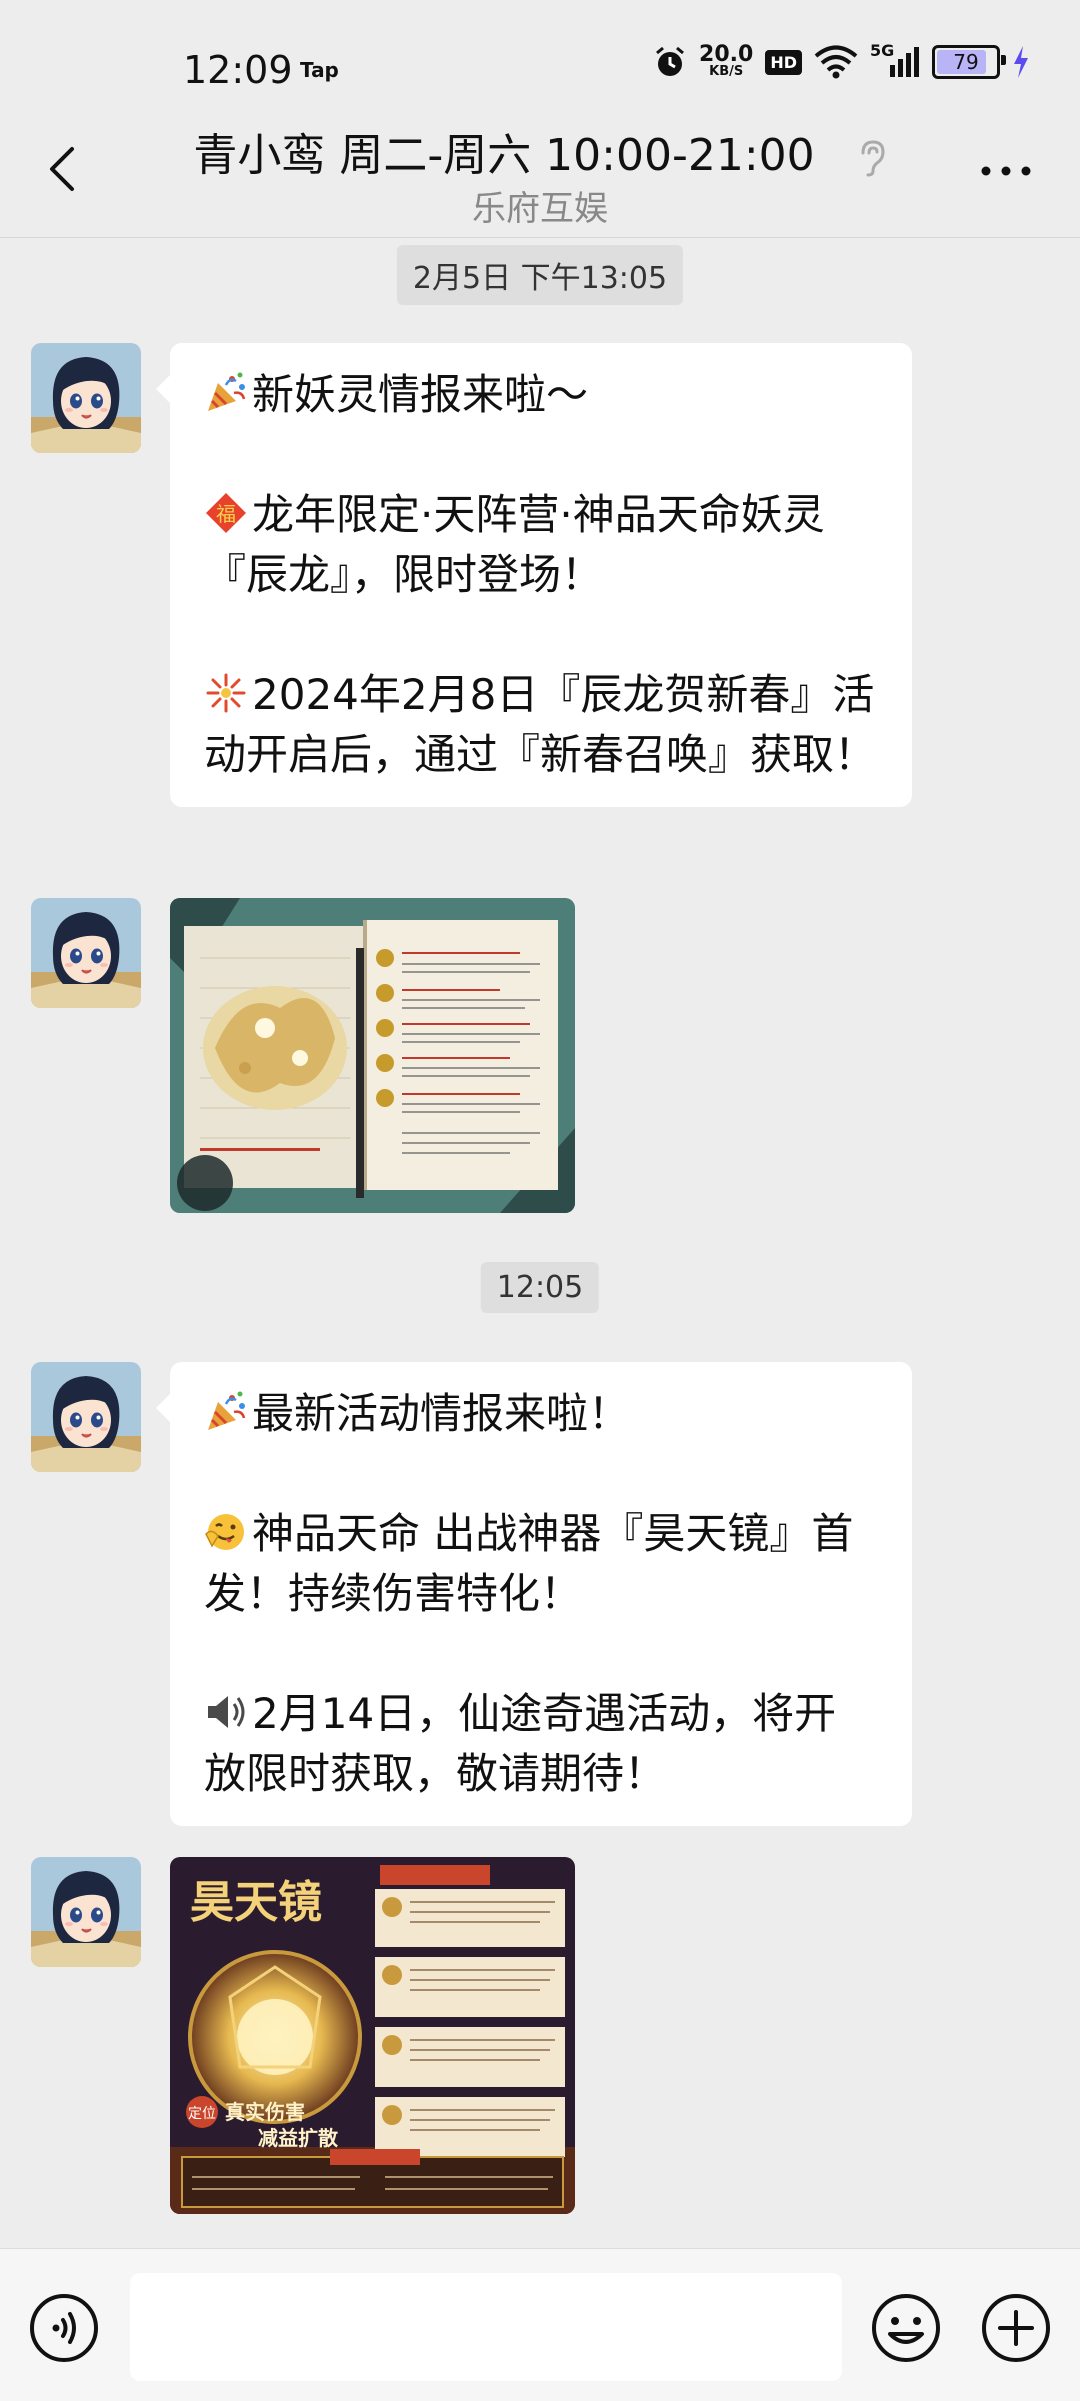 Image resolution: width=1080 pixels, height=2401 pixels. I want to click on wink-tongue-icon, so click(224, 1532).